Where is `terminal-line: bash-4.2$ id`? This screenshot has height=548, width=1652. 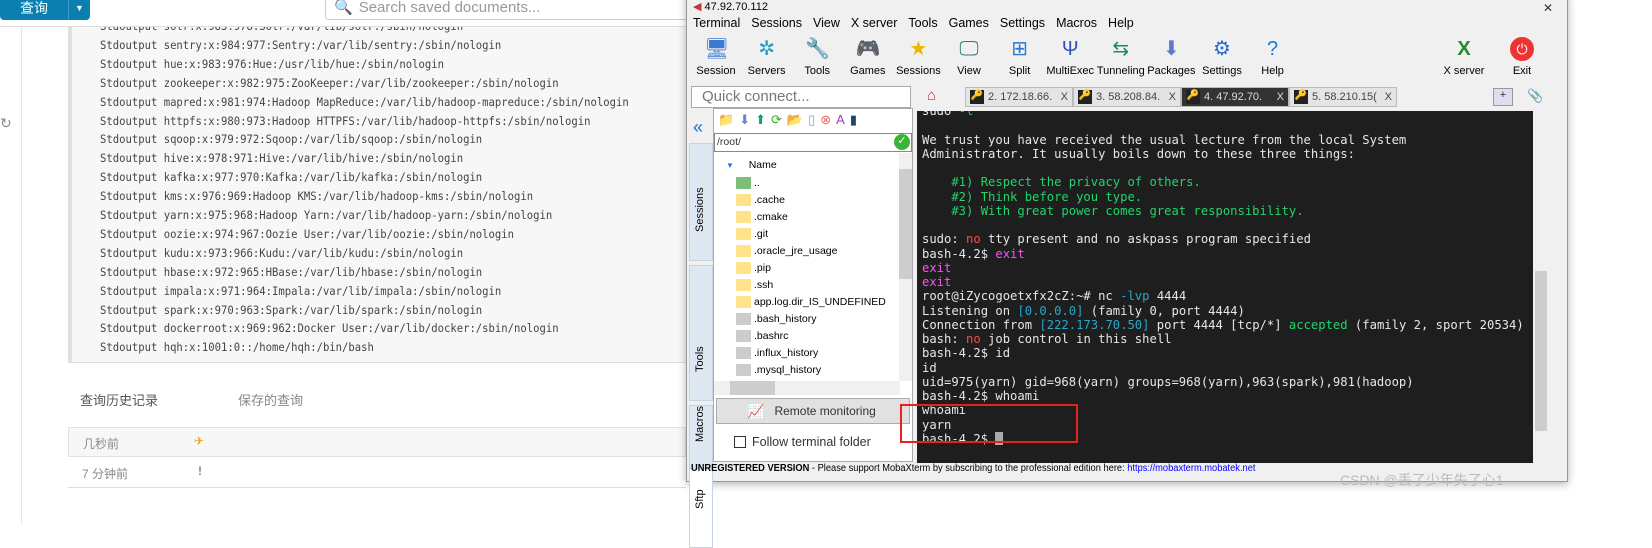
terminal-line: bash-4.2$ id is located at coordinates (966, 353).